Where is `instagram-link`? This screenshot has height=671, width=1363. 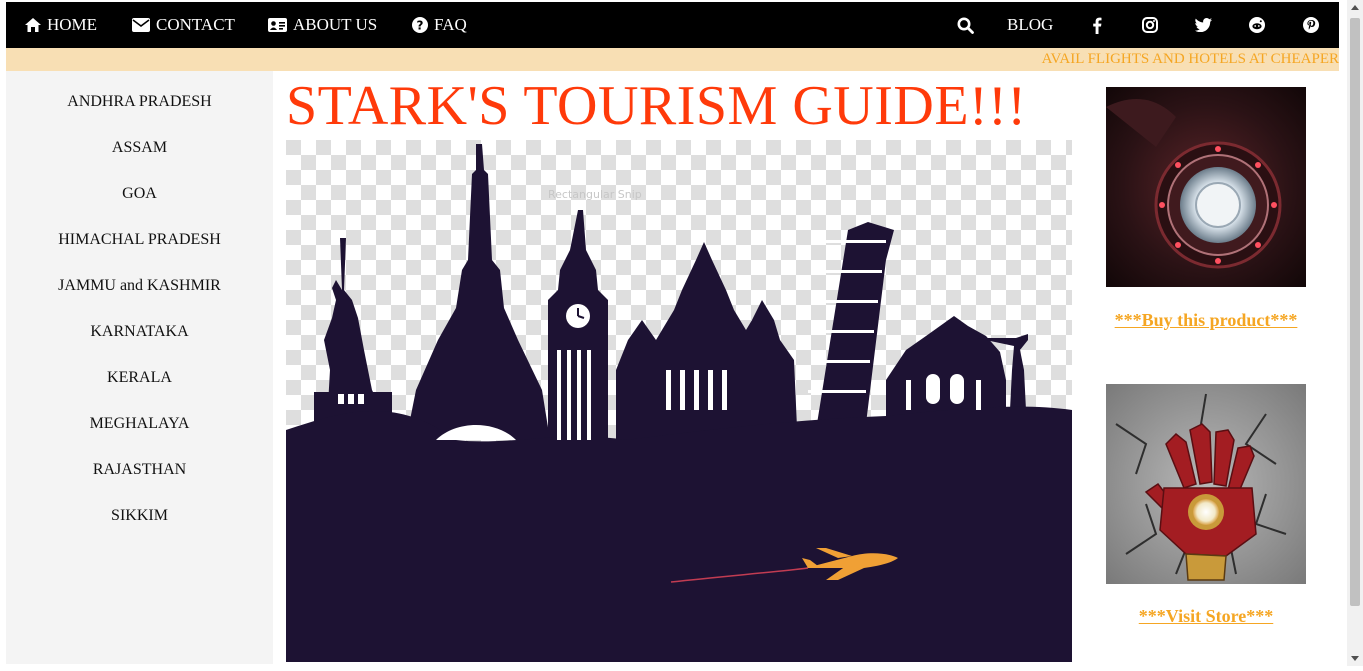 instagram-link is located at coordinates (1150, 25).